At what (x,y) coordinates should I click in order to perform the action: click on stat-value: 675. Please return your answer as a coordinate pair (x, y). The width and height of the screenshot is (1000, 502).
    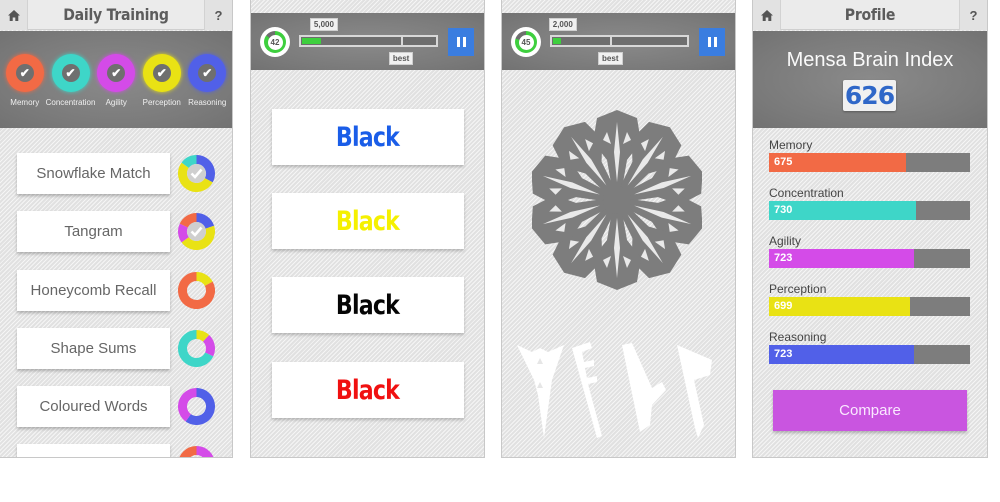
    Looking at the image, I should click on (783, 162).